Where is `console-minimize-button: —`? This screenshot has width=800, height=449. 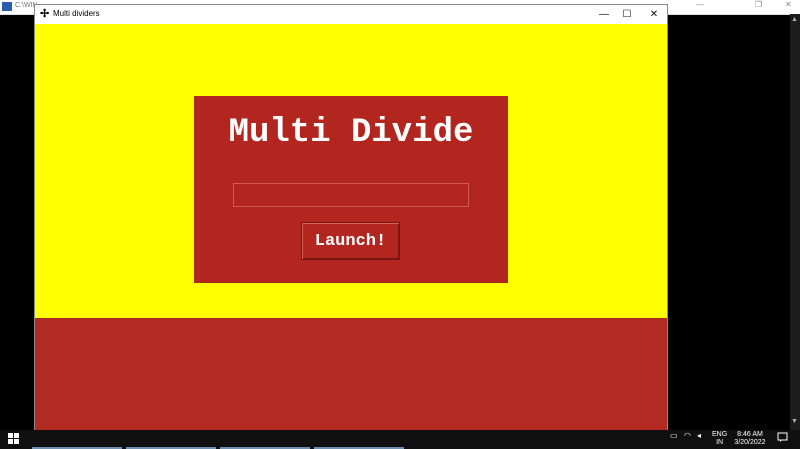 console-minimize-button: — is located at coordinates (700, 4).